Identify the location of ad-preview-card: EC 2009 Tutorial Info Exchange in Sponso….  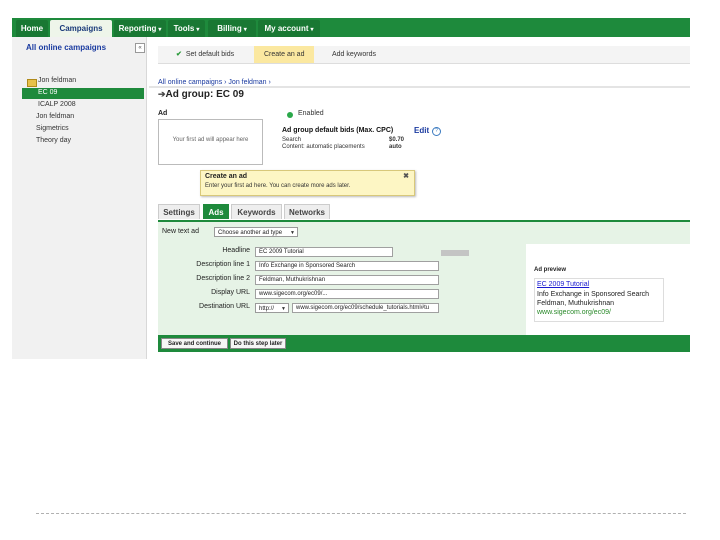
(599, 300).